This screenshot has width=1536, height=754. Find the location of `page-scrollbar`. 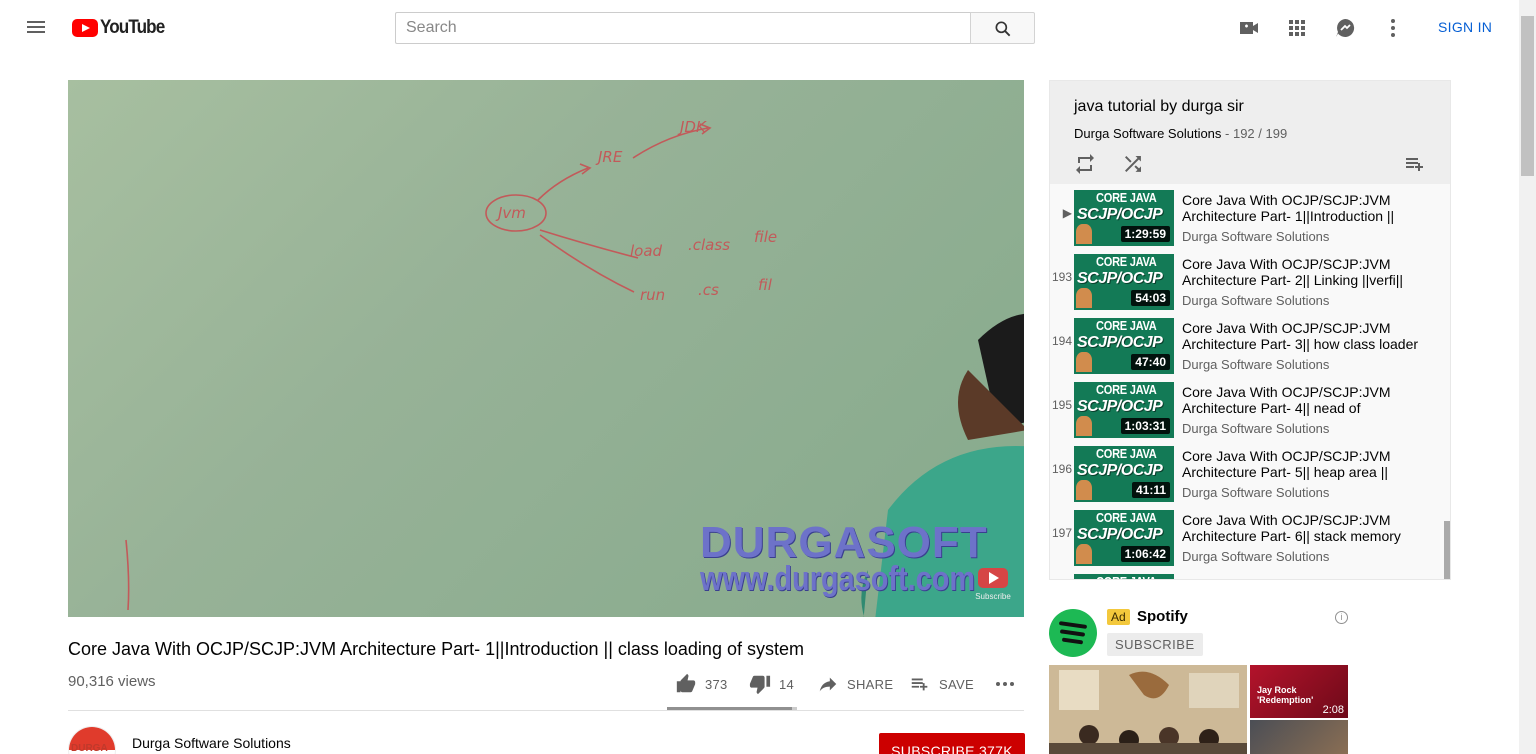

page-scrollbar is located at coordinates (1527, 377).